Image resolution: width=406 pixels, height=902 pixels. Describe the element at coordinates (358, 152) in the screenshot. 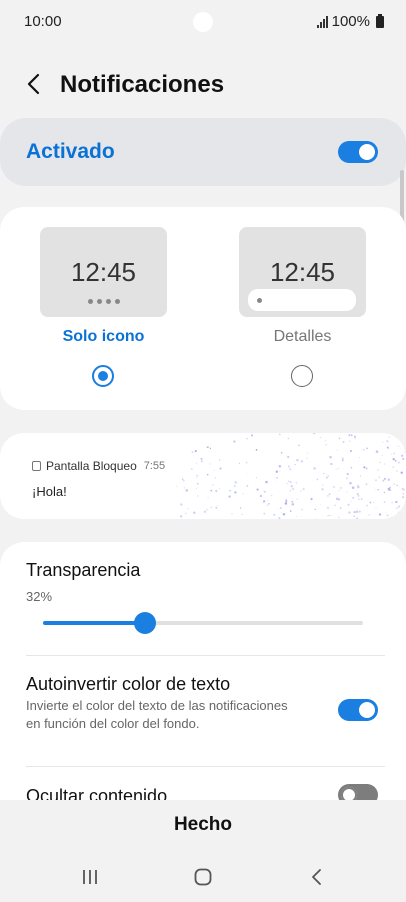

I see `master-toggle` at that location.